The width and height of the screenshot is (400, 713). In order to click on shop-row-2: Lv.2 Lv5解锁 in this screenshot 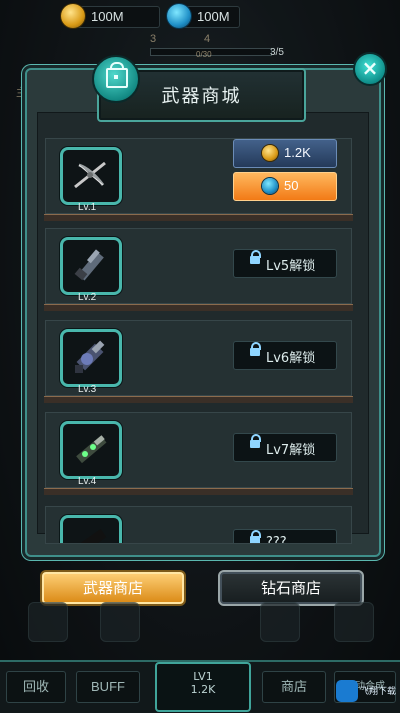, I will do `click(198, 269)`.